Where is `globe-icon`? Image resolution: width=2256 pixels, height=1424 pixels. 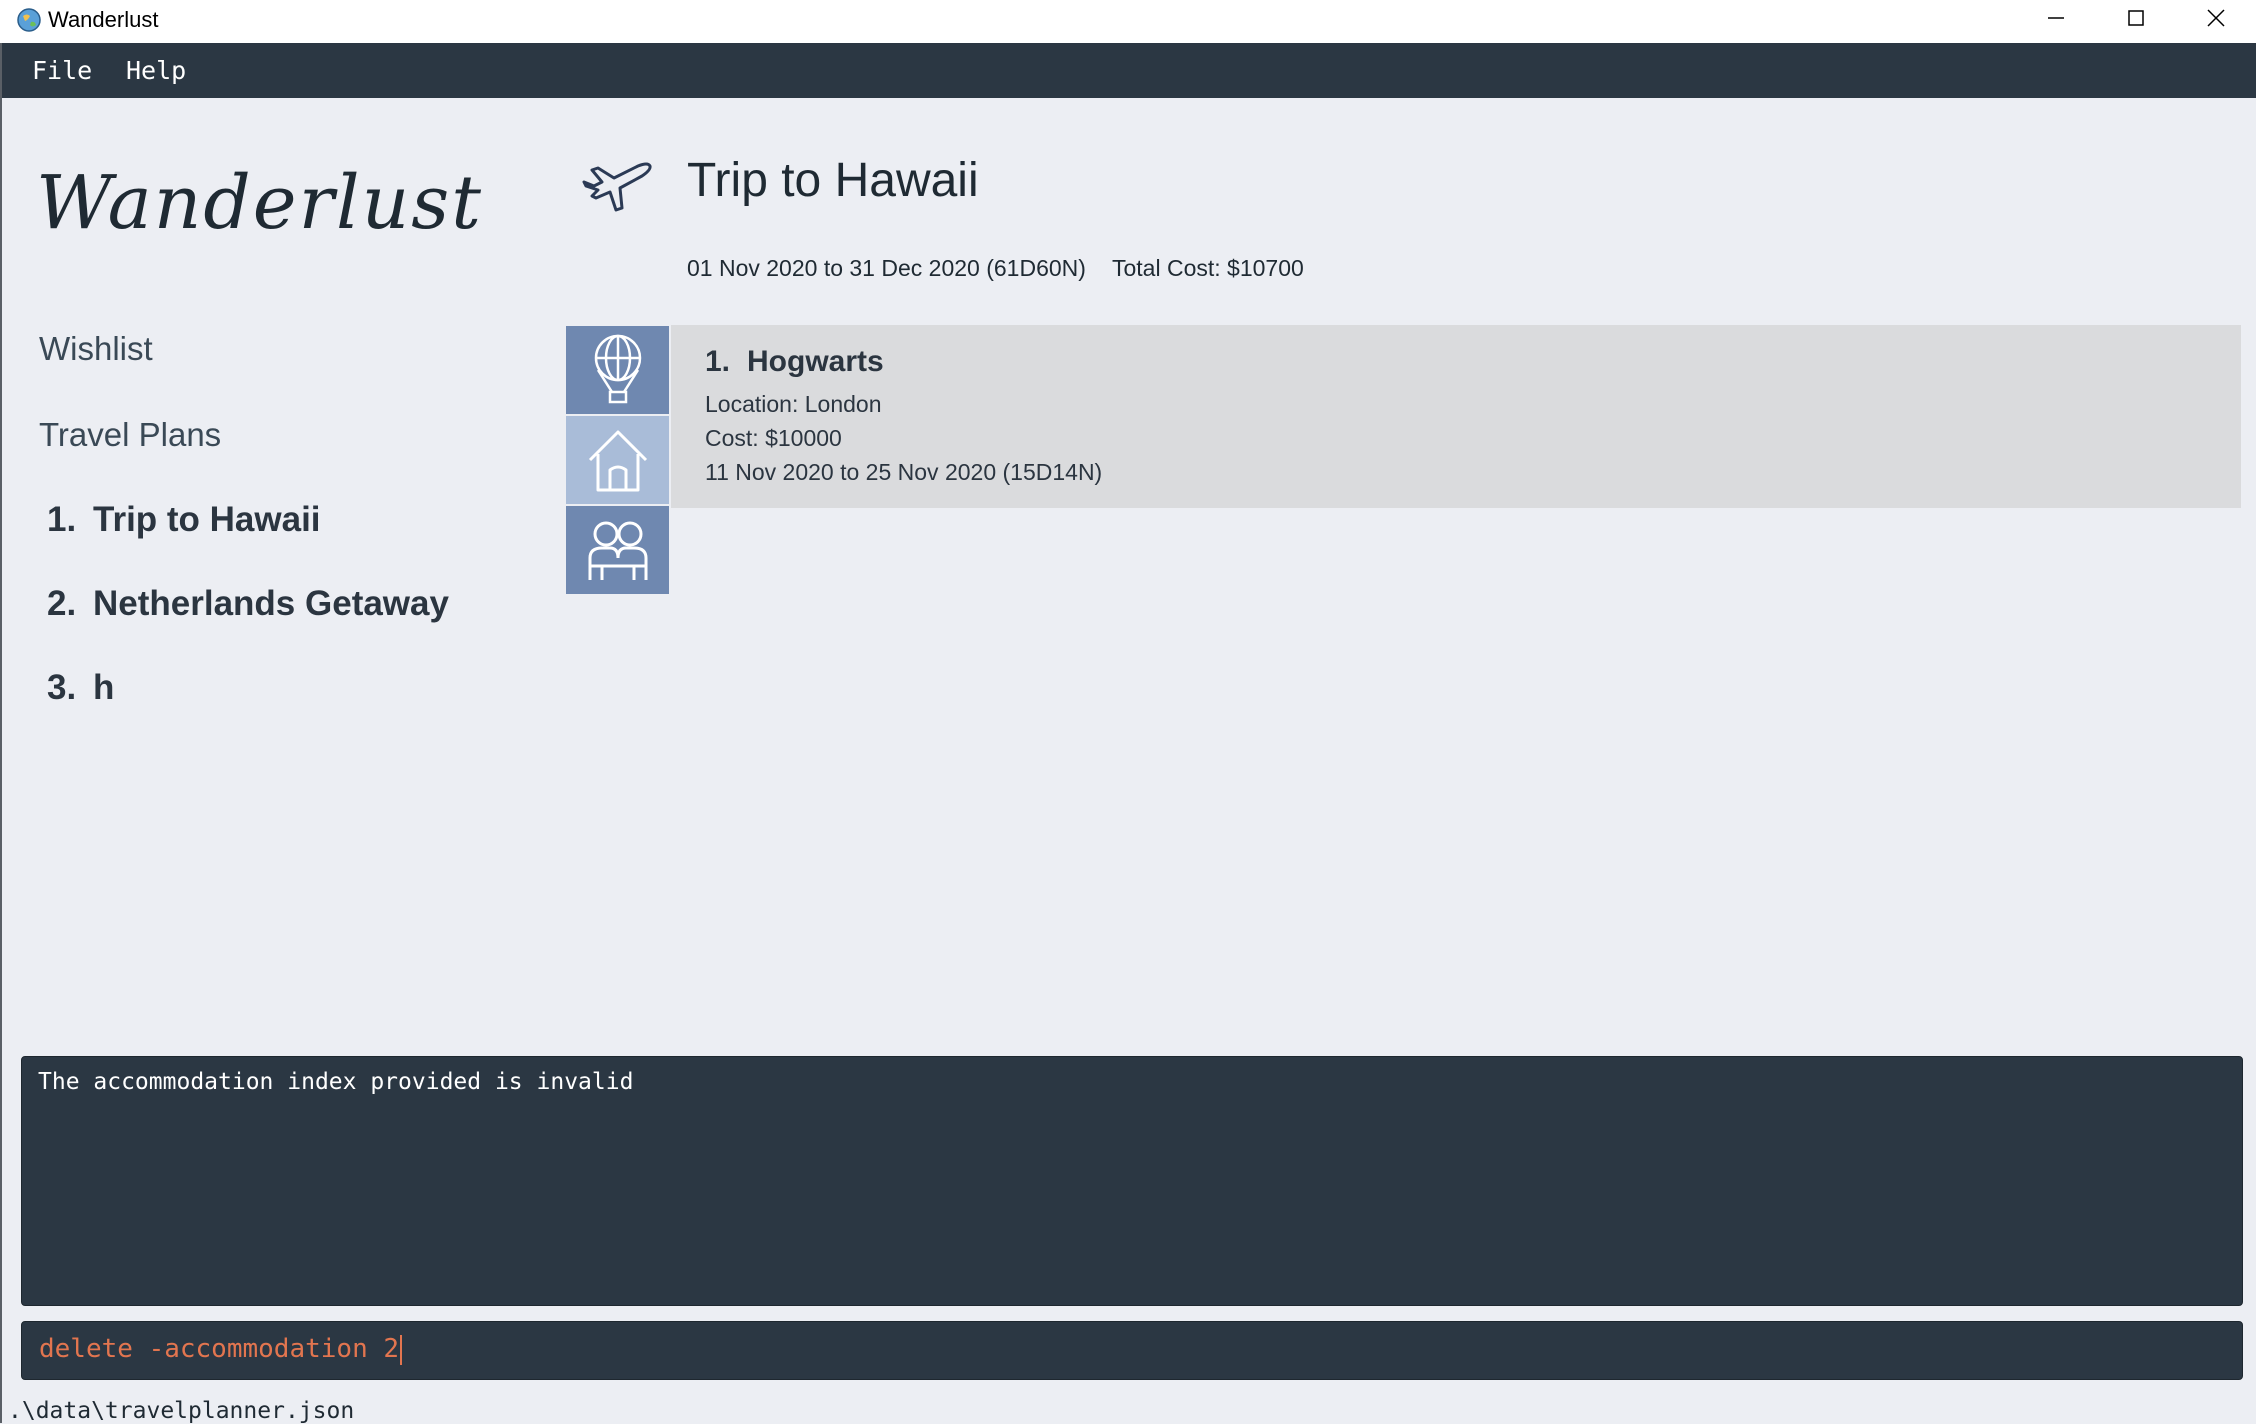
globe-icon is located at coordinates (29, 20).